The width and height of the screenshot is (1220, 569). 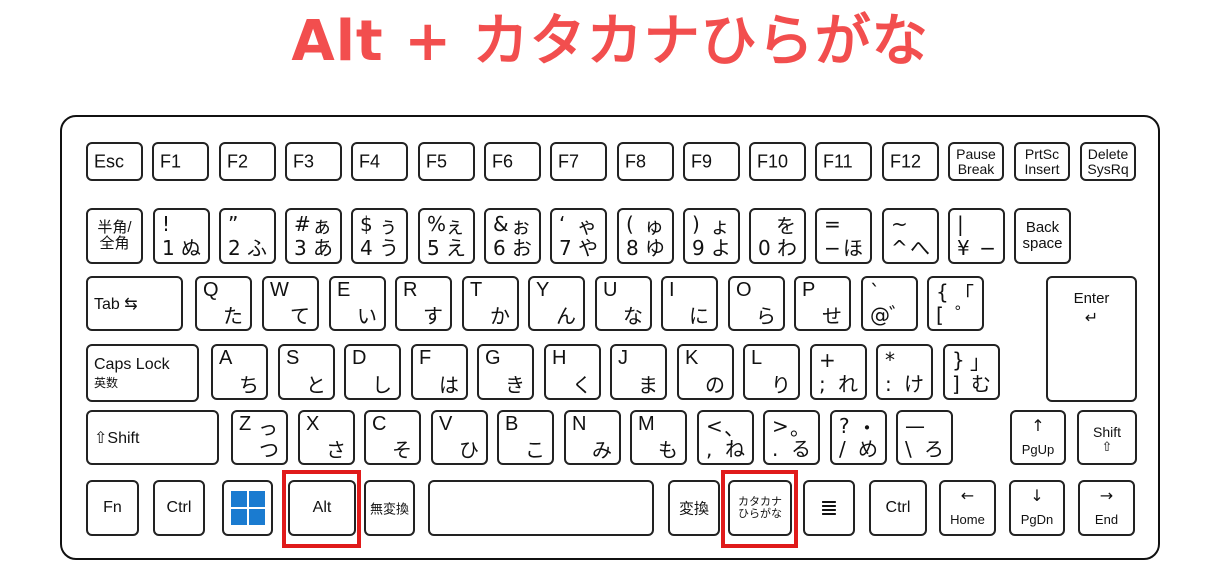 What do you see at coordinates (114, 236) in the screenshot?
I see `key-number-0: 半角/全角` at bounding box center [114, 236].